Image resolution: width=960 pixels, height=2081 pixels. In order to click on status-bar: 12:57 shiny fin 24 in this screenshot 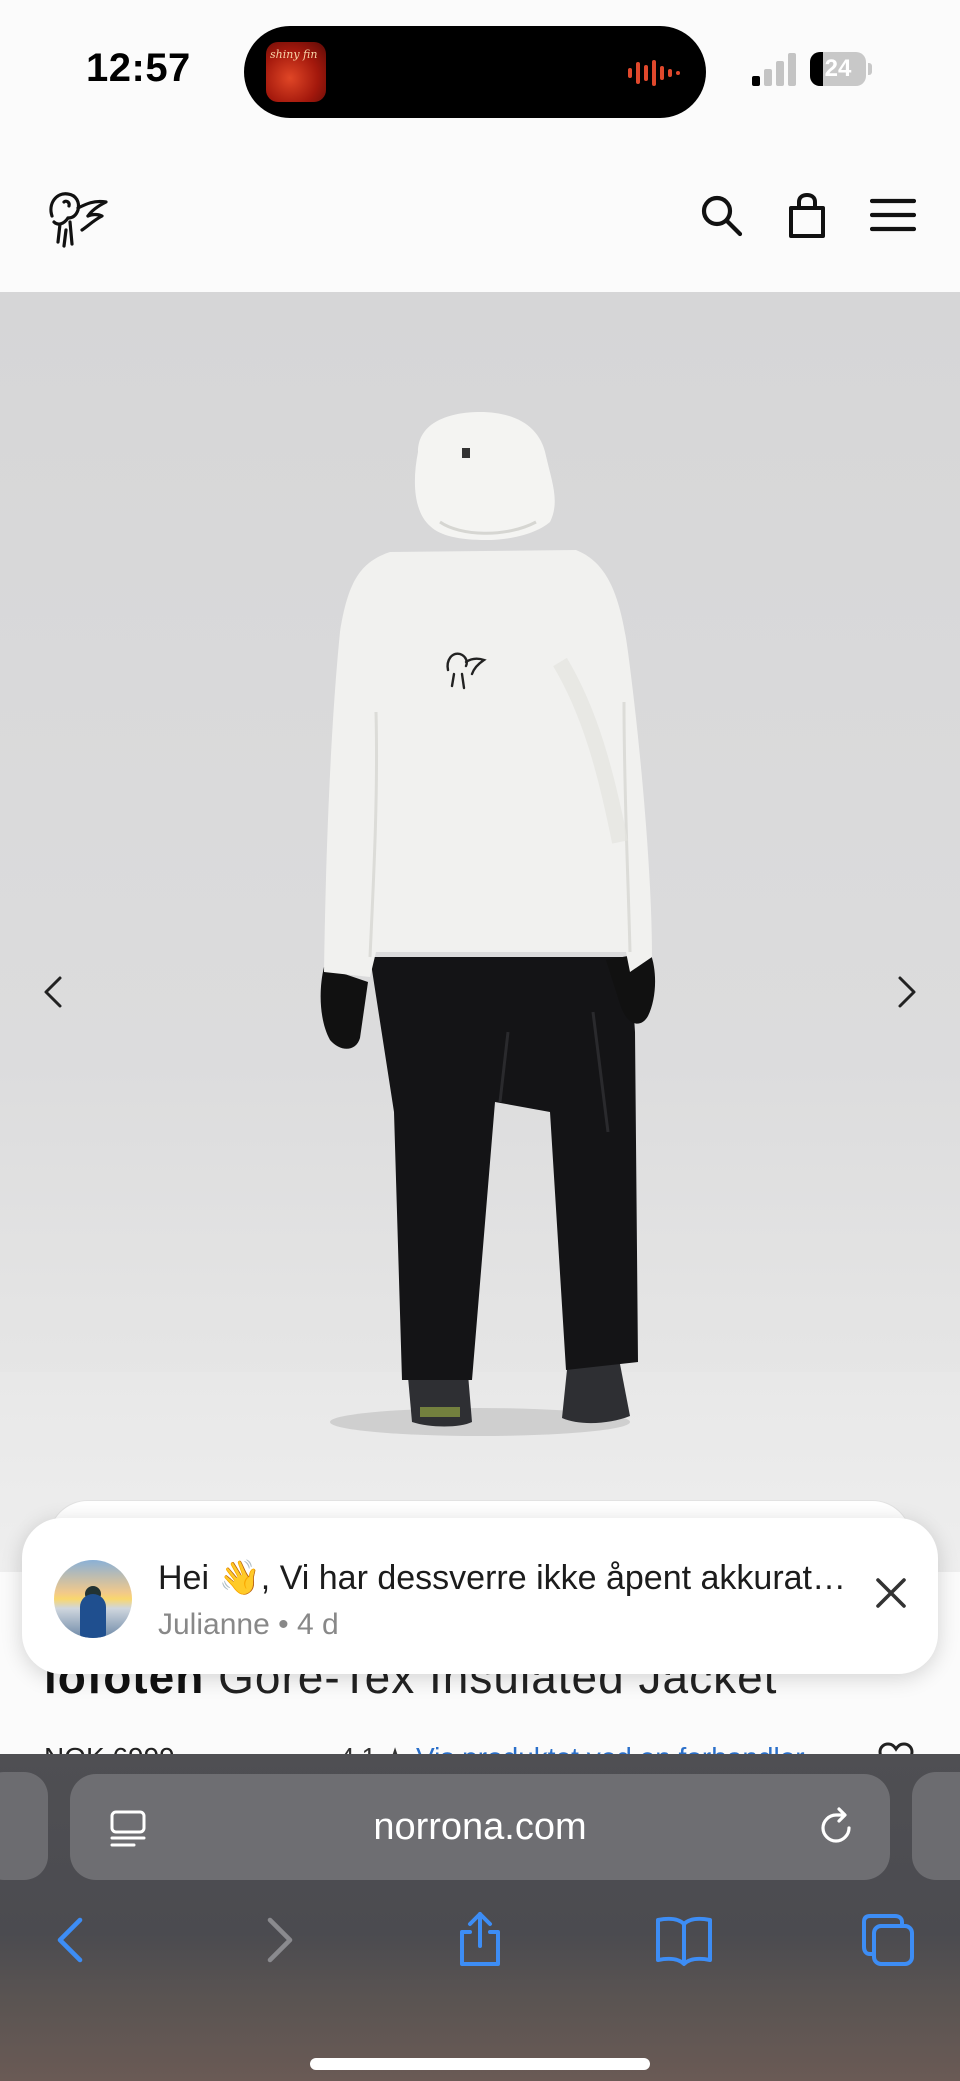, I will do `click(480, 70)`.